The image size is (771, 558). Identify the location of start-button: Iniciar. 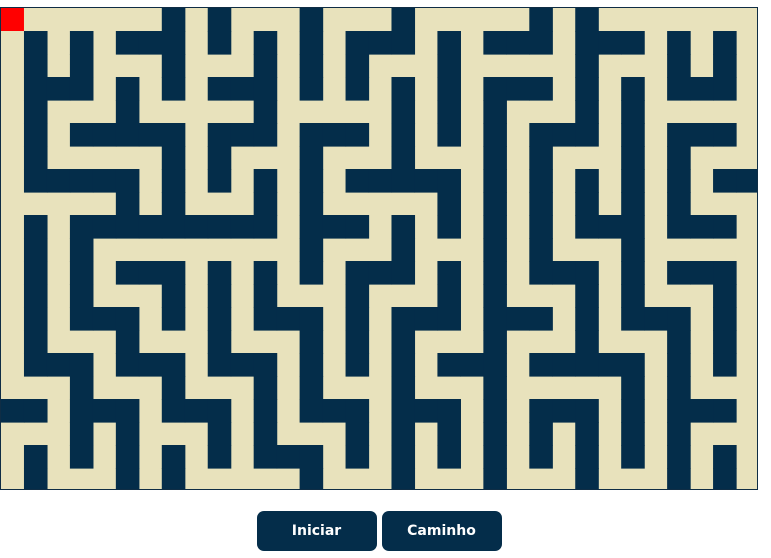
(316, 531).